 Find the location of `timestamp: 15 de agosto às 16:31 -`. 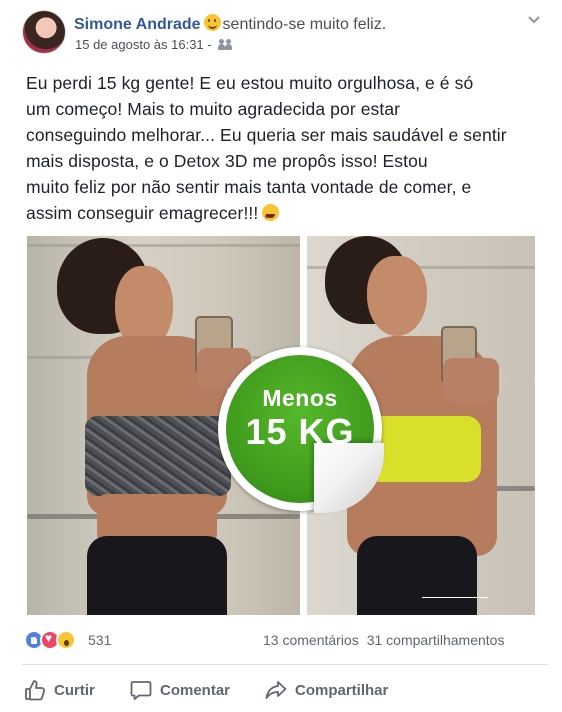

timestamp: 15 de agosto às 16:31 - is located at coordinates (143, 44).